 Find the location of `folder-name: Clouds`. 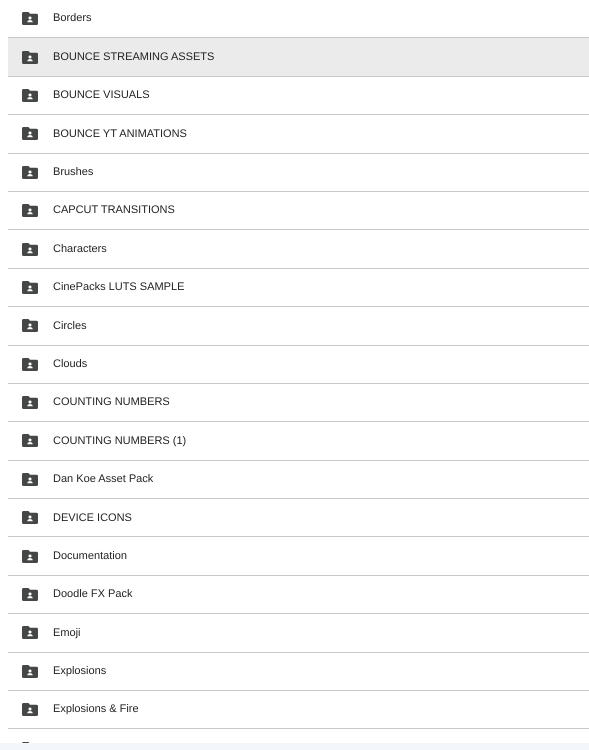

folder-name: Clouds is located at coordinates (70, 364).